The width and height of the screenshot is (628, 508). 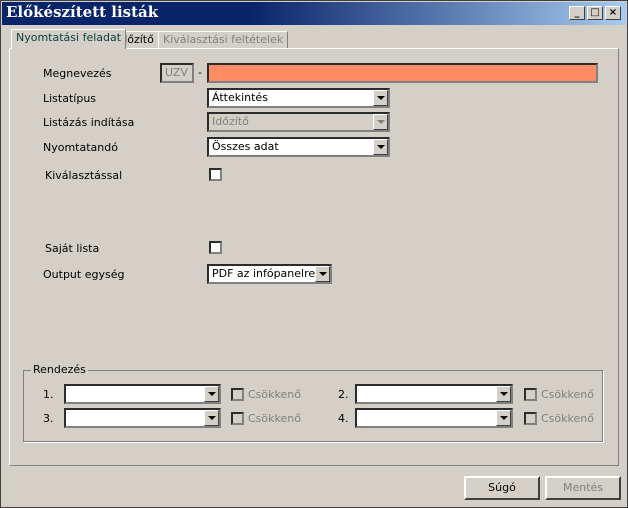 What do you see at coordinates (583, 488) in the screenshot?
I see `save-button: Mentés` at bounding box center [583, 488].